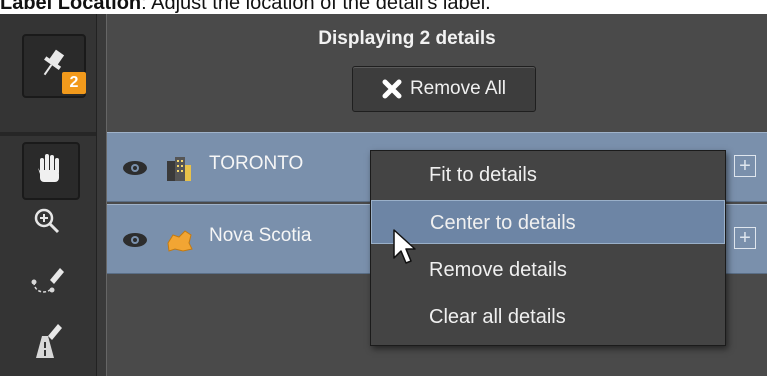 This screenshot has width=767, height=376. What do you see at coordinates (47, 221) in the screenshot?
I see `zoom-in-icon` at bounding box center [47, 221].